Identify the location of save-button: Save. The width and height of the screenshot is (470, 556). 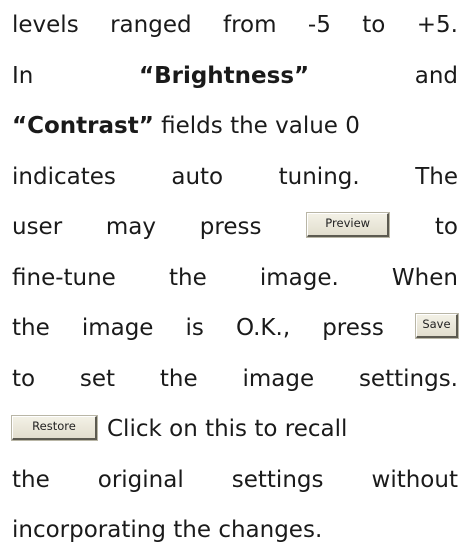
(436, 326).